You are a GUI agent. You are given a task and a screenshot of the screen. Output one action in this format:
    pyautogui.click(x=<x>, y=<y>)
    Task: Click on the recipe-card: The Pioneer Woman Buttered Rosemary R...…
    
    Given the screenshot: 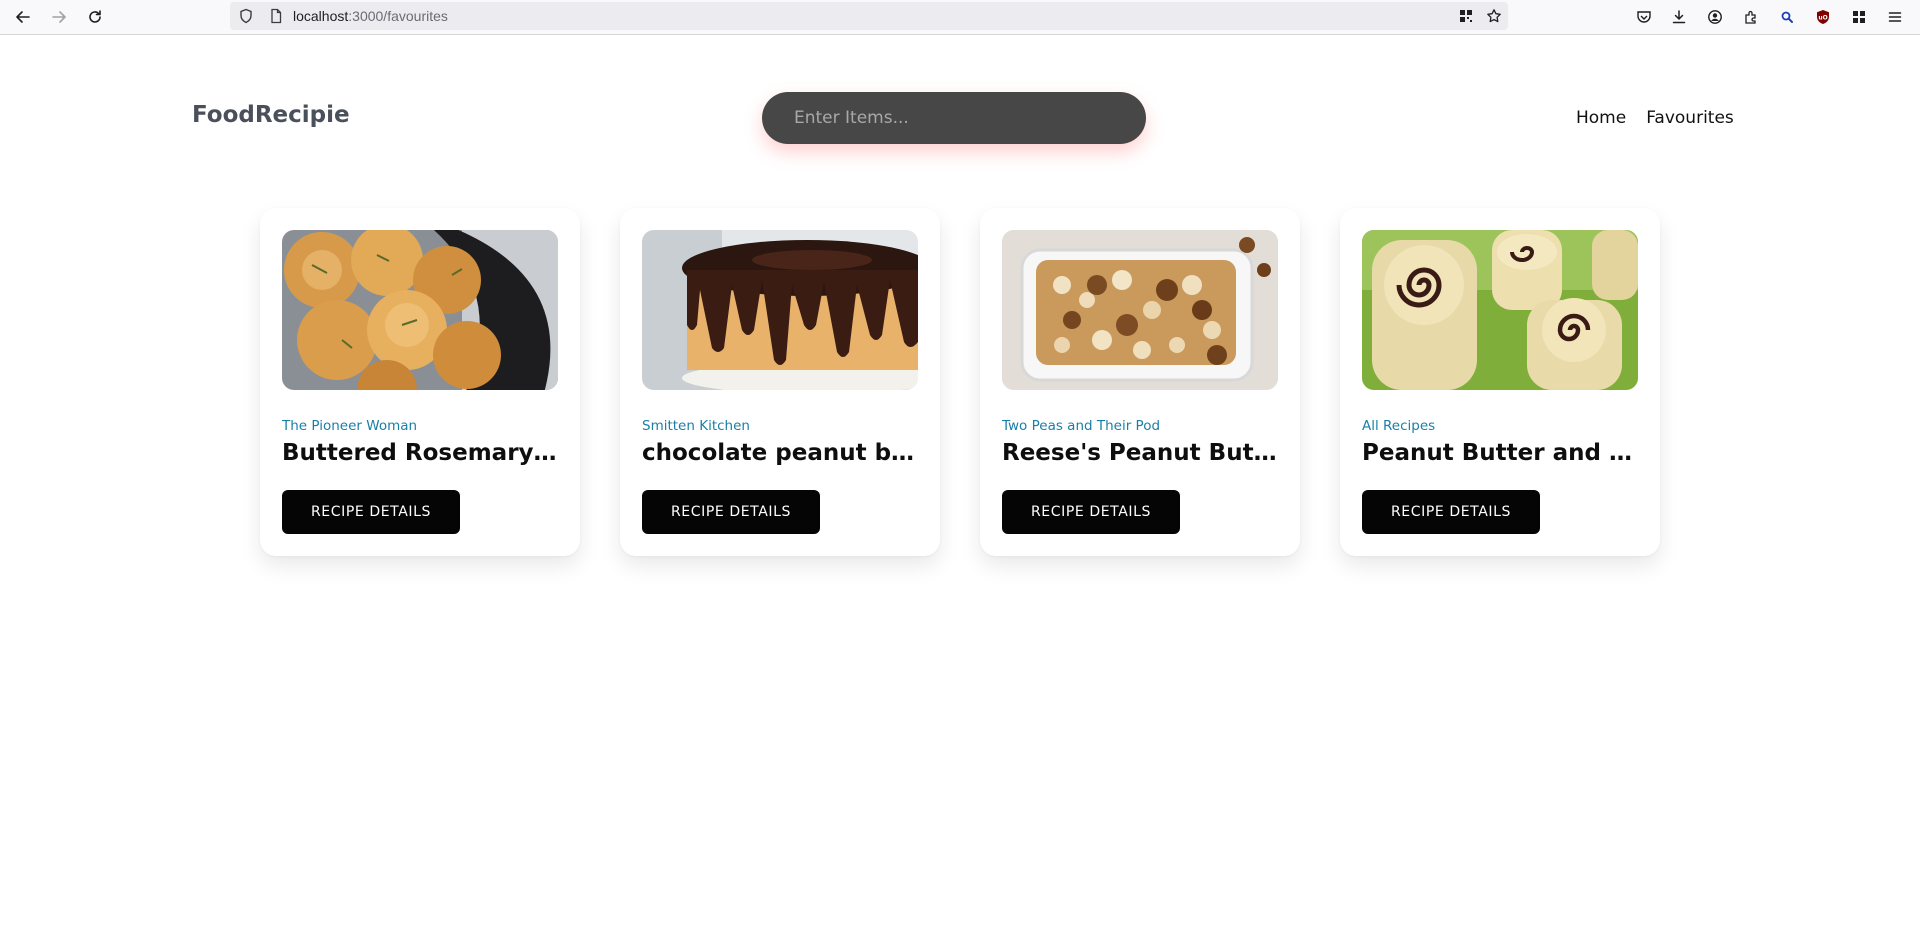 What is the action you would take?
    pyautogui.click(x=420, y=382)
    